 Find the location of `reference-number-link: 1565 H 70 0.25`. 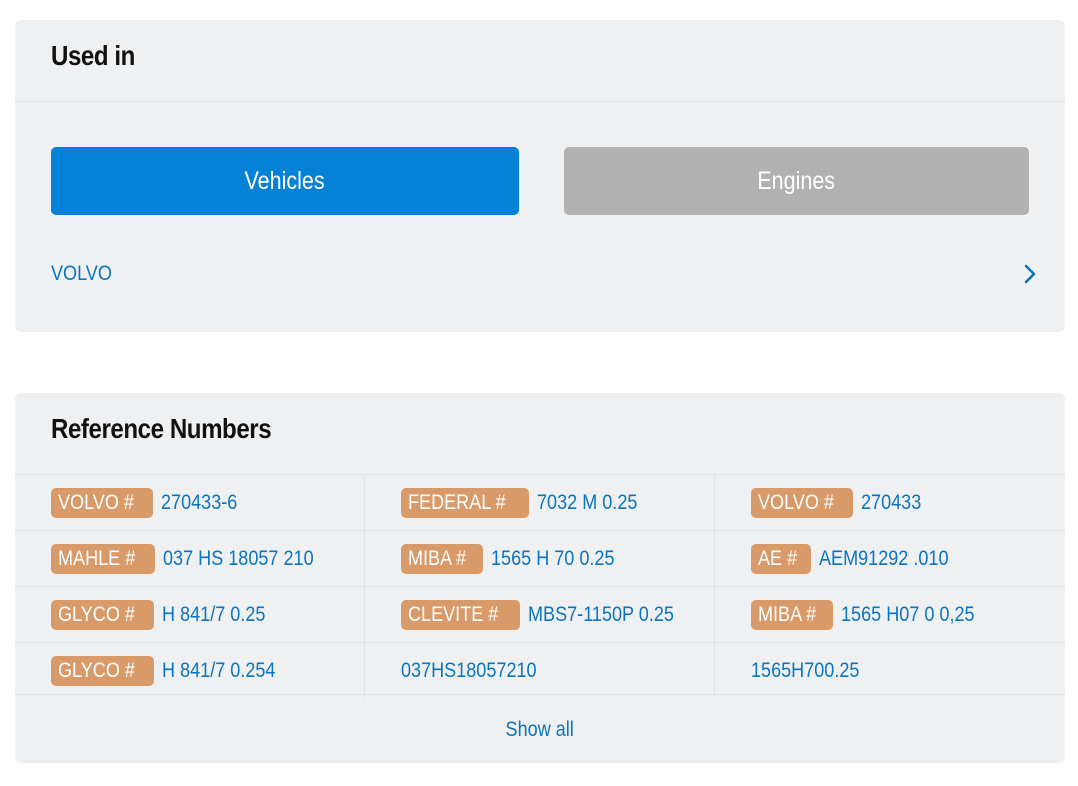

reference-number-link: 1565 H 70 0.25 is located at coordinates (563, 559).